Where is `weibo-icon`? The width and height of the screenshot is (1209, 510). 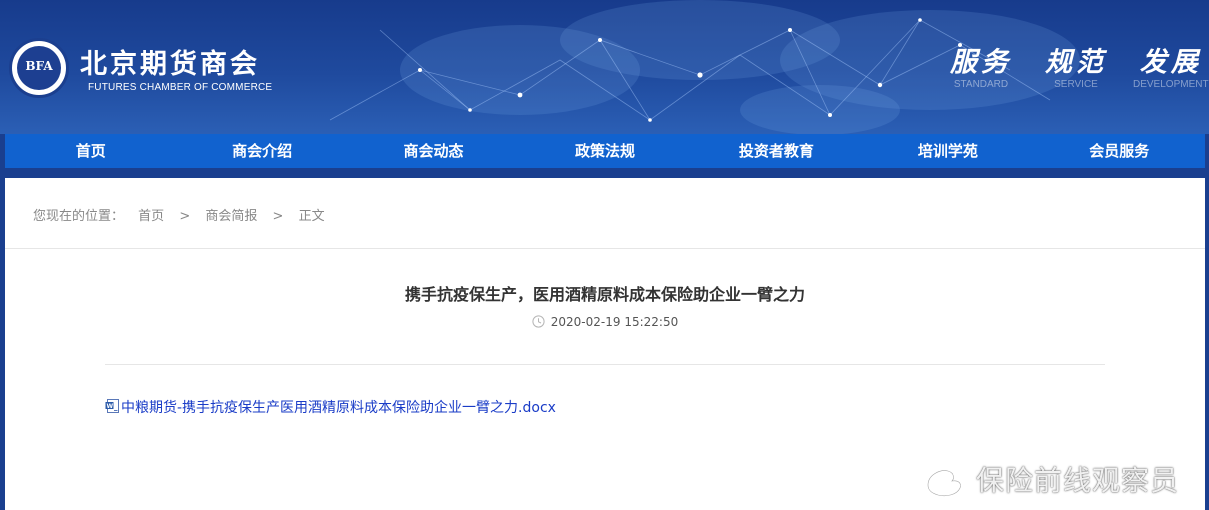
weibo-icon is located at coordinates (947, 480).